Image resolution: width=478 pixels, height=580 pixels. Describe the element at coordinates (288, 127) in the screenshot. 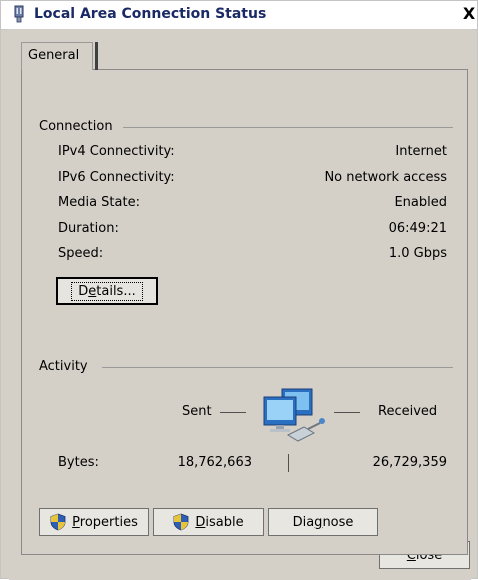

I see `connection-group-divider` at that location.